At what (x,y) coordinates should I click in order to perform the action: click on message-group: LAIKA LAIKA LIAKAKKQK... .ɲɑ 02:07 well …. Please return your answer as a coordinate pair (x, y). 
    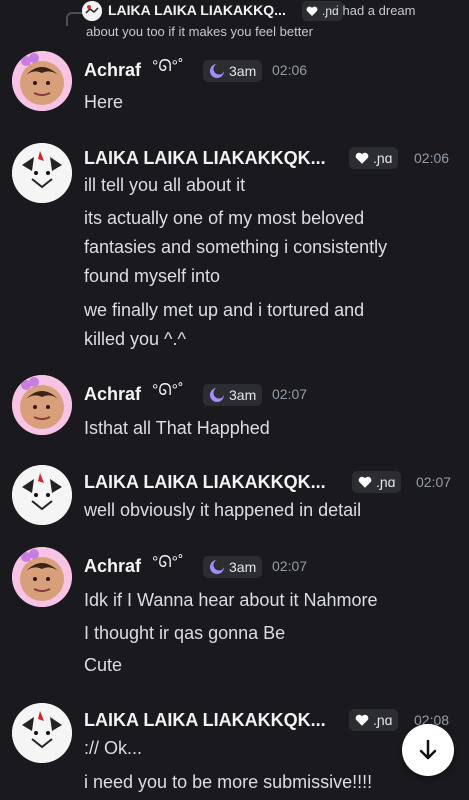
    Looking at the image, I should click on (234, 497).